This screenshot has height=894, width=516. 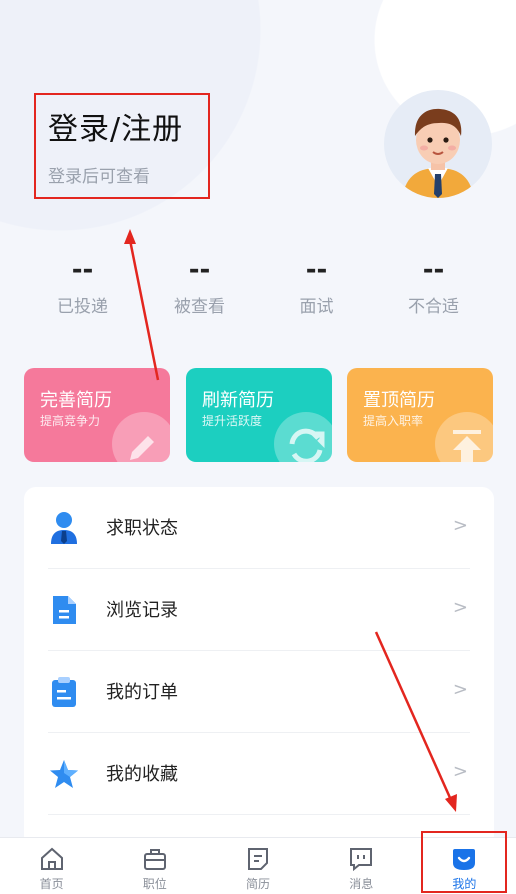 I want to click on improve-resume-card: 完善简历 提高竞争力, so click(x=97, y=415).